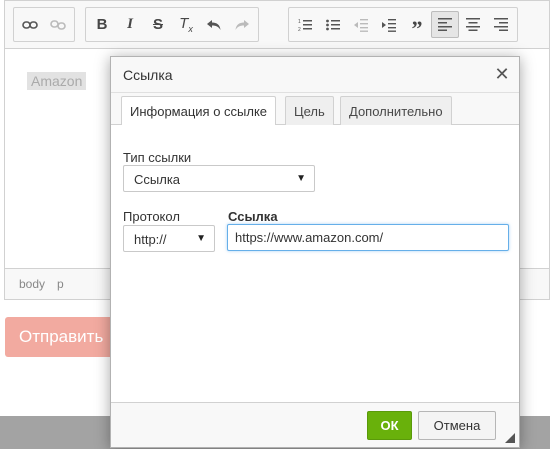 The height and width of the screenshot is (449, 550). Describe the element at coordinates (102, 24) in the screenshot. I see `bold-icon: B` at that location.